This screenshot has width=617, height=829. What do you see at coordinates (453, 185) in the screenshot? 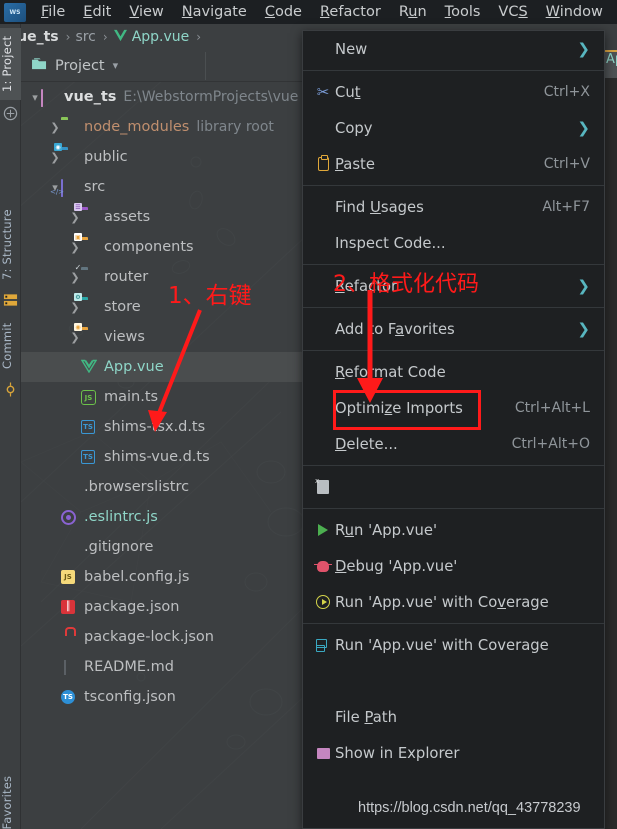
I see `menu-separator` at bounding box center [453, 185].